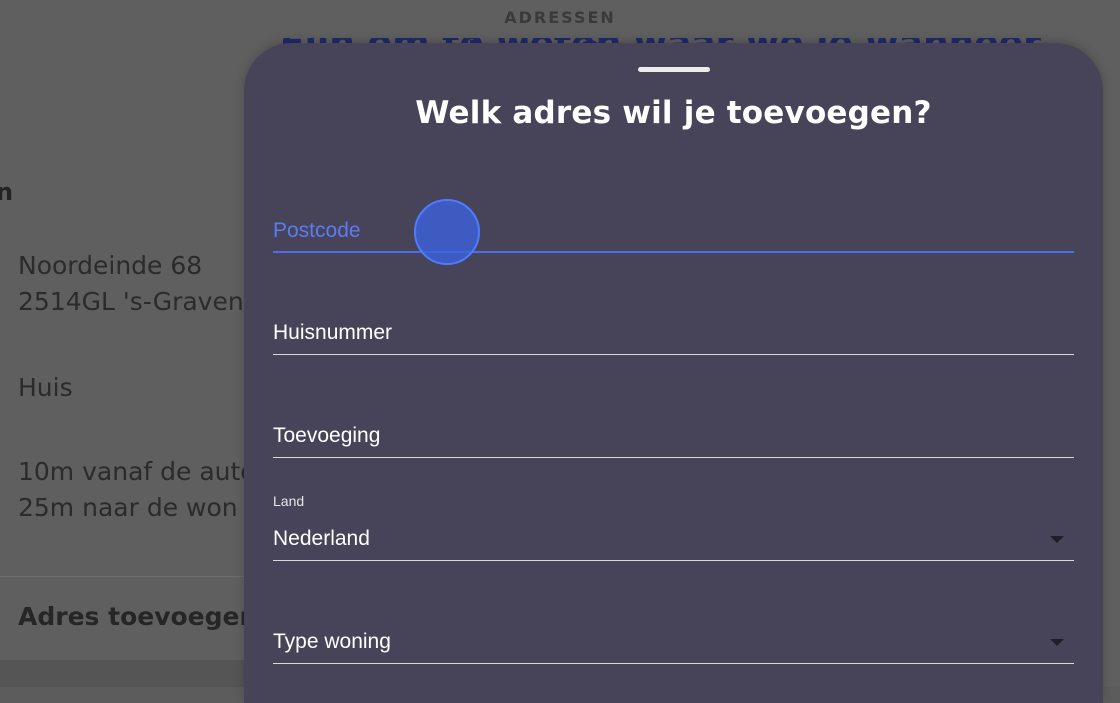 Image resolution: width=1120 pixels, height=703 pixels. Describe the element at coordinates (317, 230) in the screenshot. I see `postcode-label: Postcode` at that location.